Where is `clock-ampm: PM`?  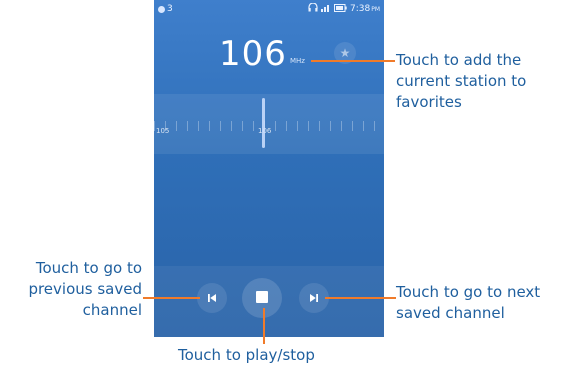
clock-ampm: PM is located at coordinates (375, 9).